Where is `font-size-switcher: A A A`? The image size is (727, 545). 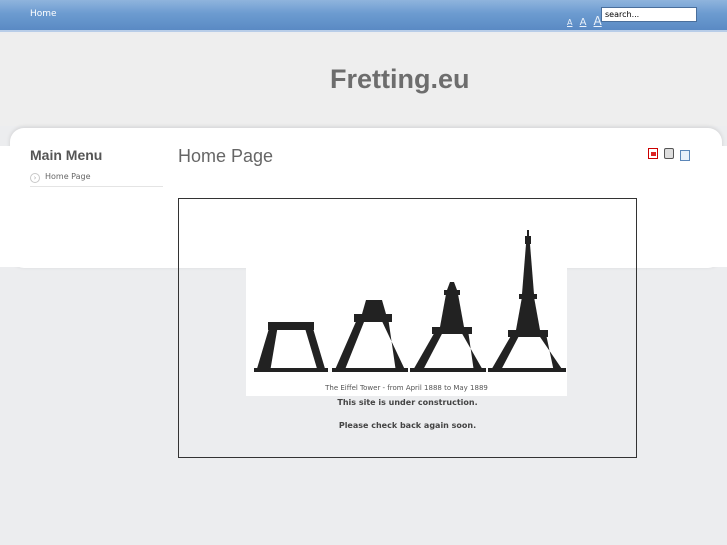 font-size-switcher: A A A is located at coordinates (585, 19).